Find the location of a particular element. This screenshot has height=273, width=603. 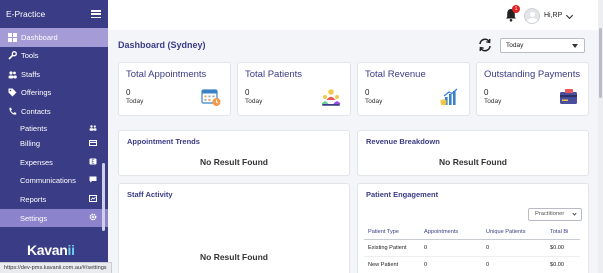

avatar is located at coordinates (532, 16).